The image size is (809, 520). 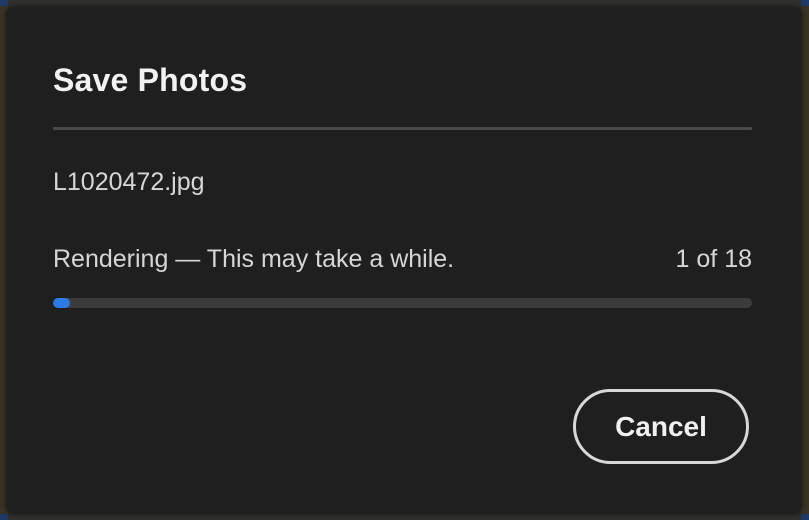 I want to click on progress-bar-fill, so click(x=62, y=303).